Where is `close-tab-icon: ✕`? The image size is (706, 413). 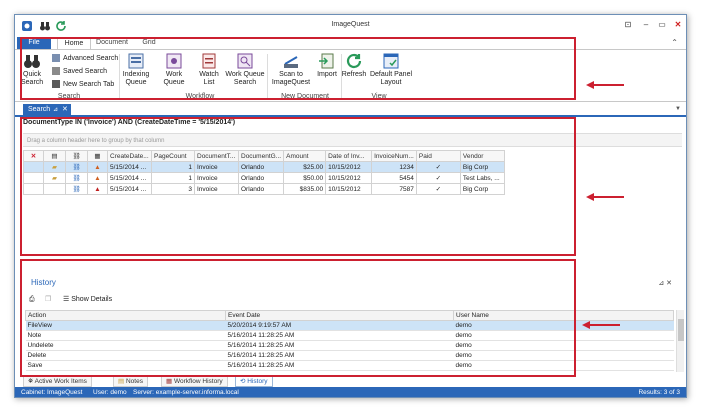 close-tab-icon: ✕ is located at coordinates (65, 110).